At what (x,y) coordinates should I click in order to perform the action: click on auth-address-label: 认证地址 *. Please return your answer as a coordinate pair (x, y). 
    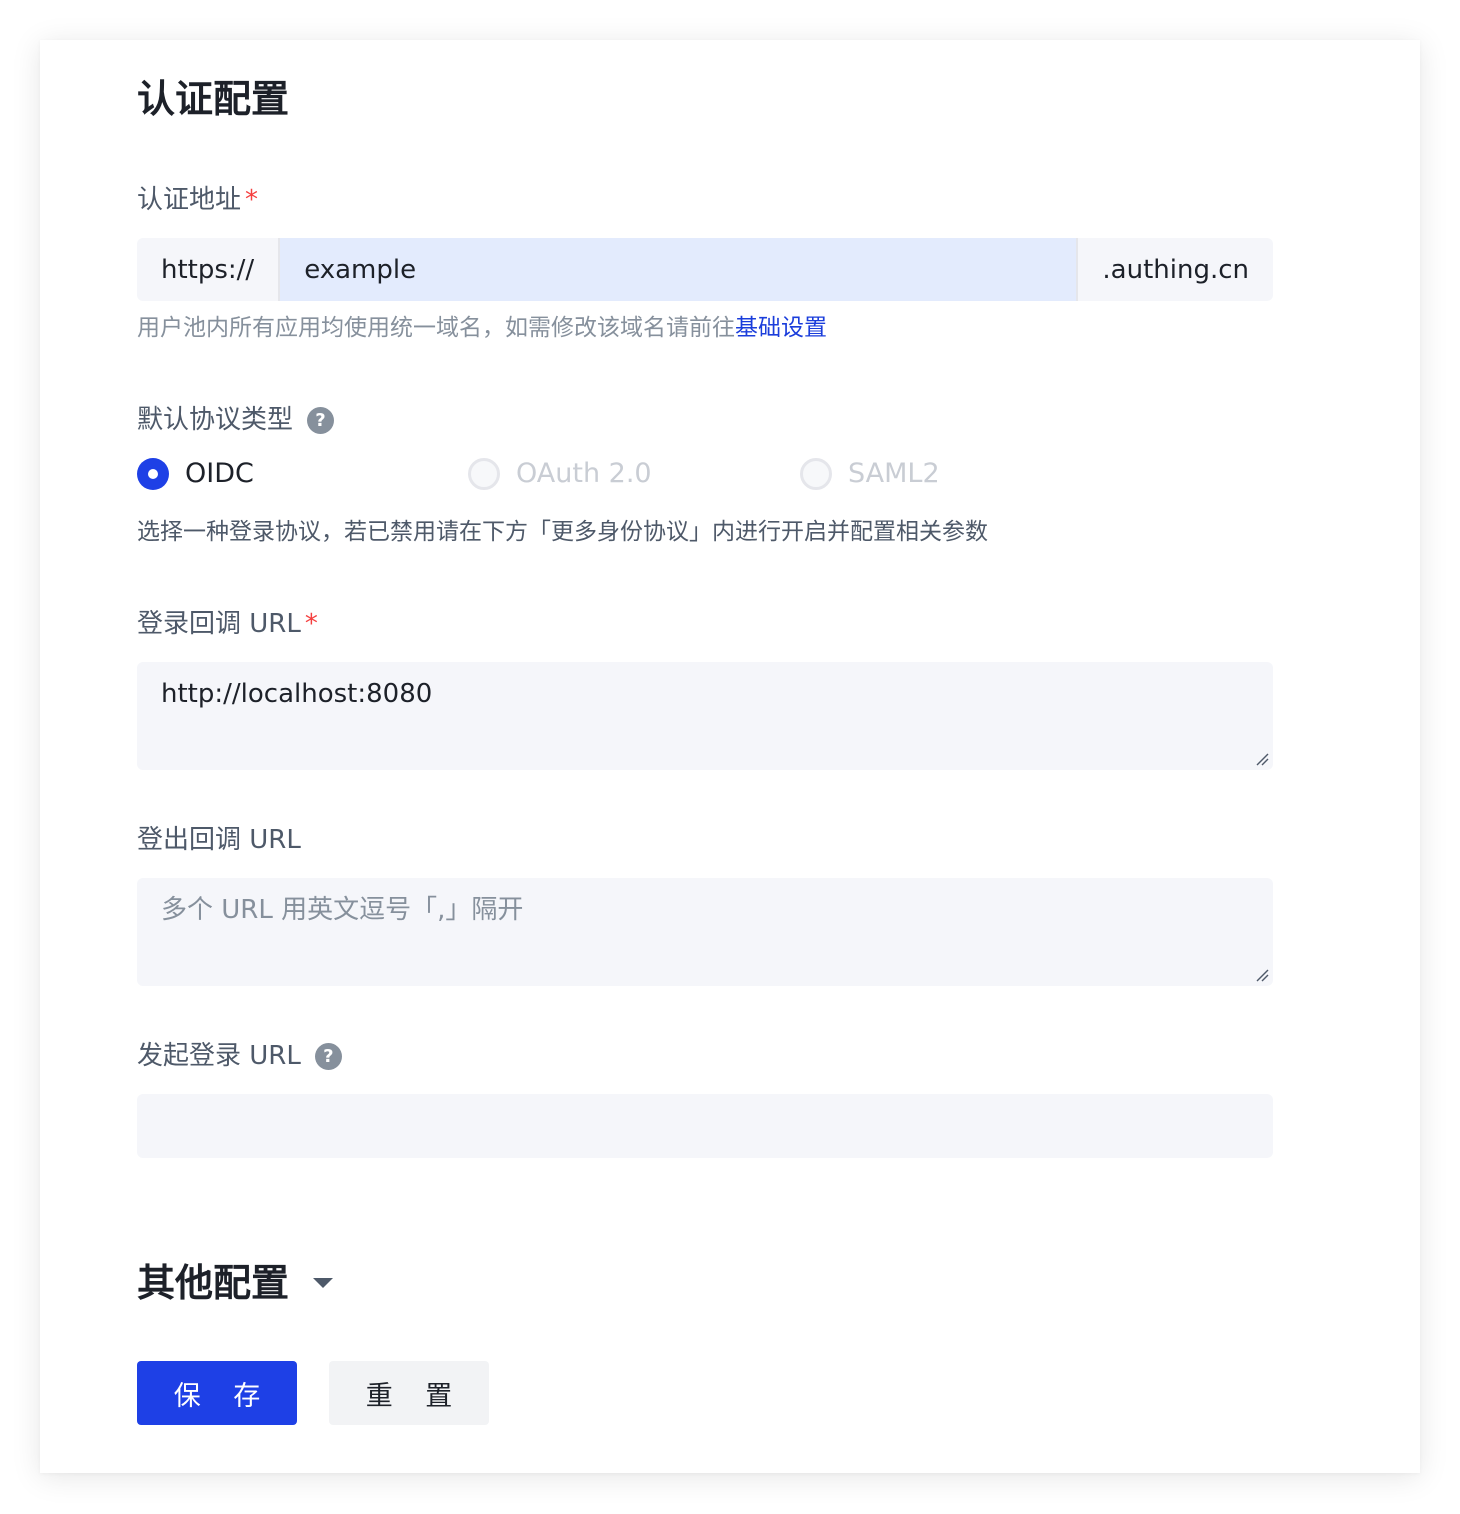
    Looking at the image, I should click on (197, 200).